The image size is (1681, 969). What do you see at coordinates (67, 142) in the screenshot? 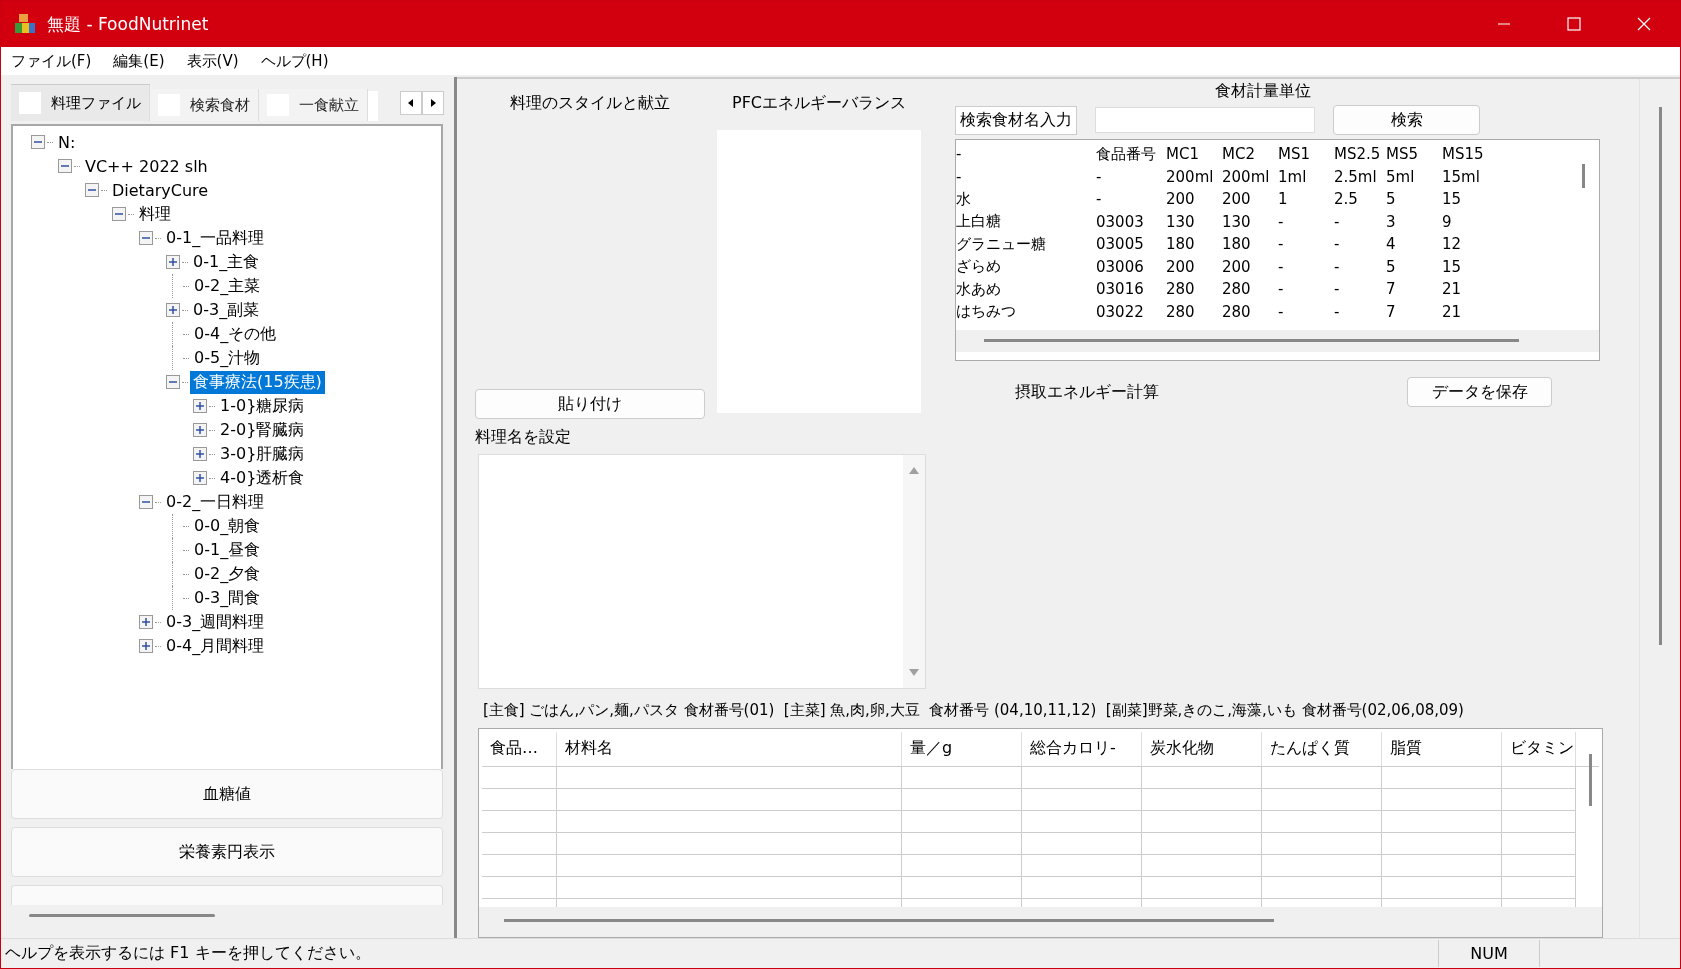
I see `tree-item: N:` at bounding box center [67, 142].